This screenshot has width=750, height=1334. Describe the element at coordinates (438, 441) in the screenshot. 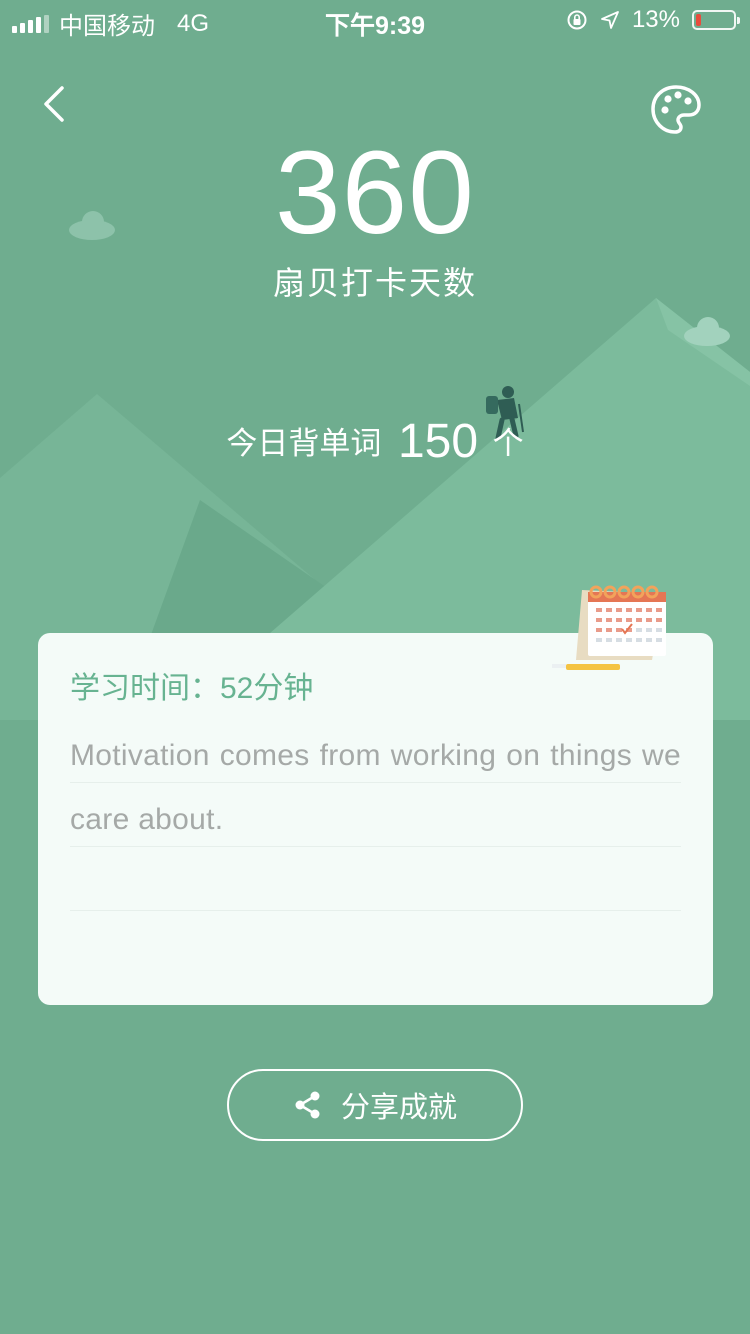

I see `today-words-count: 150` at that location.